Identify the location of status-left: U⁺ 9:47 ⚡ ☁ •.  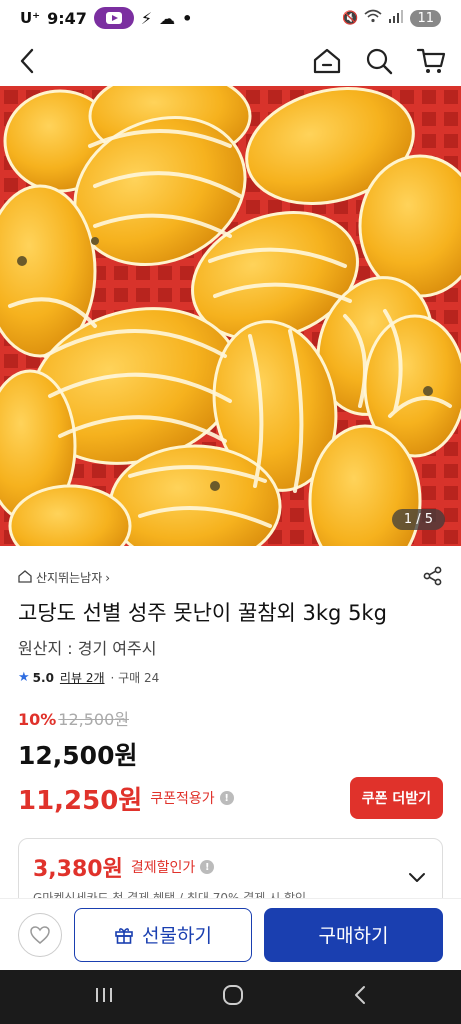
(106, 18).